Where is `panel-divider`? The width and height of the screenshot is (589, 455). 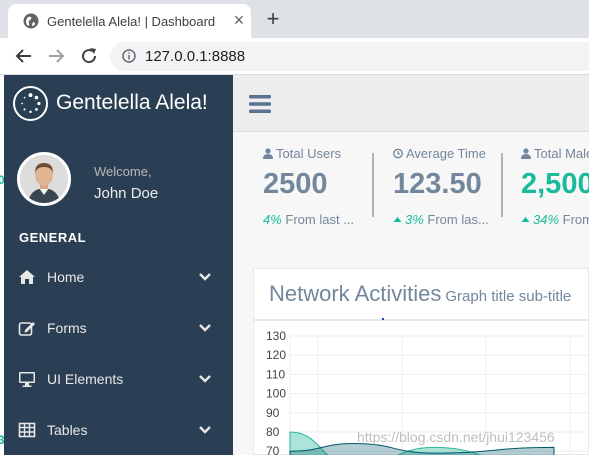
panel-divider is located at coordinates (421, 320).